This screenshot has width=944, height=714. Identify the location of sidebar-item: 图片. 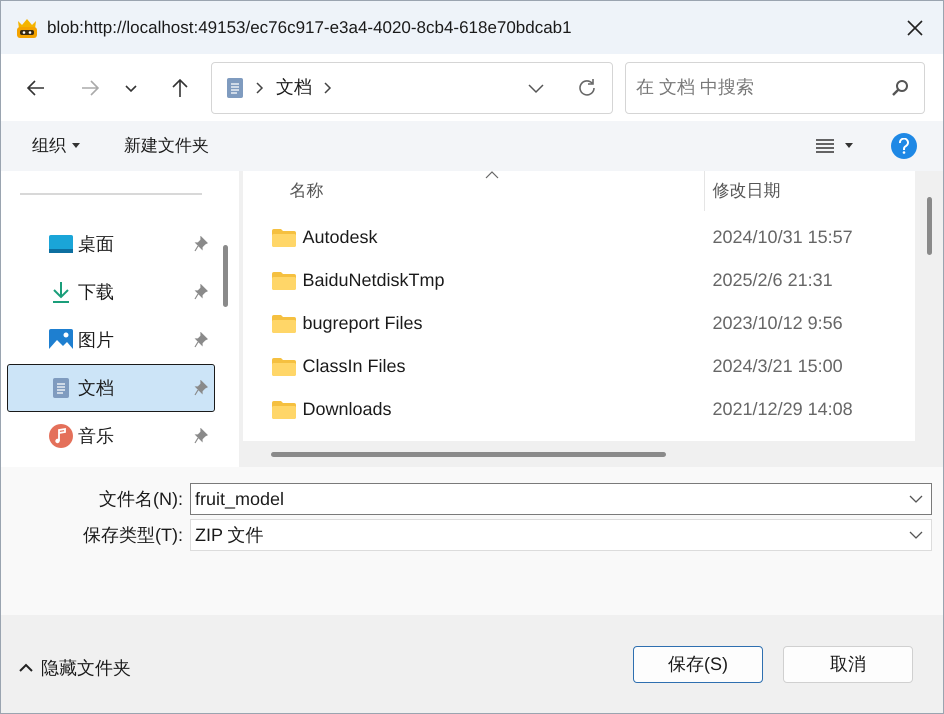
(111, 340).